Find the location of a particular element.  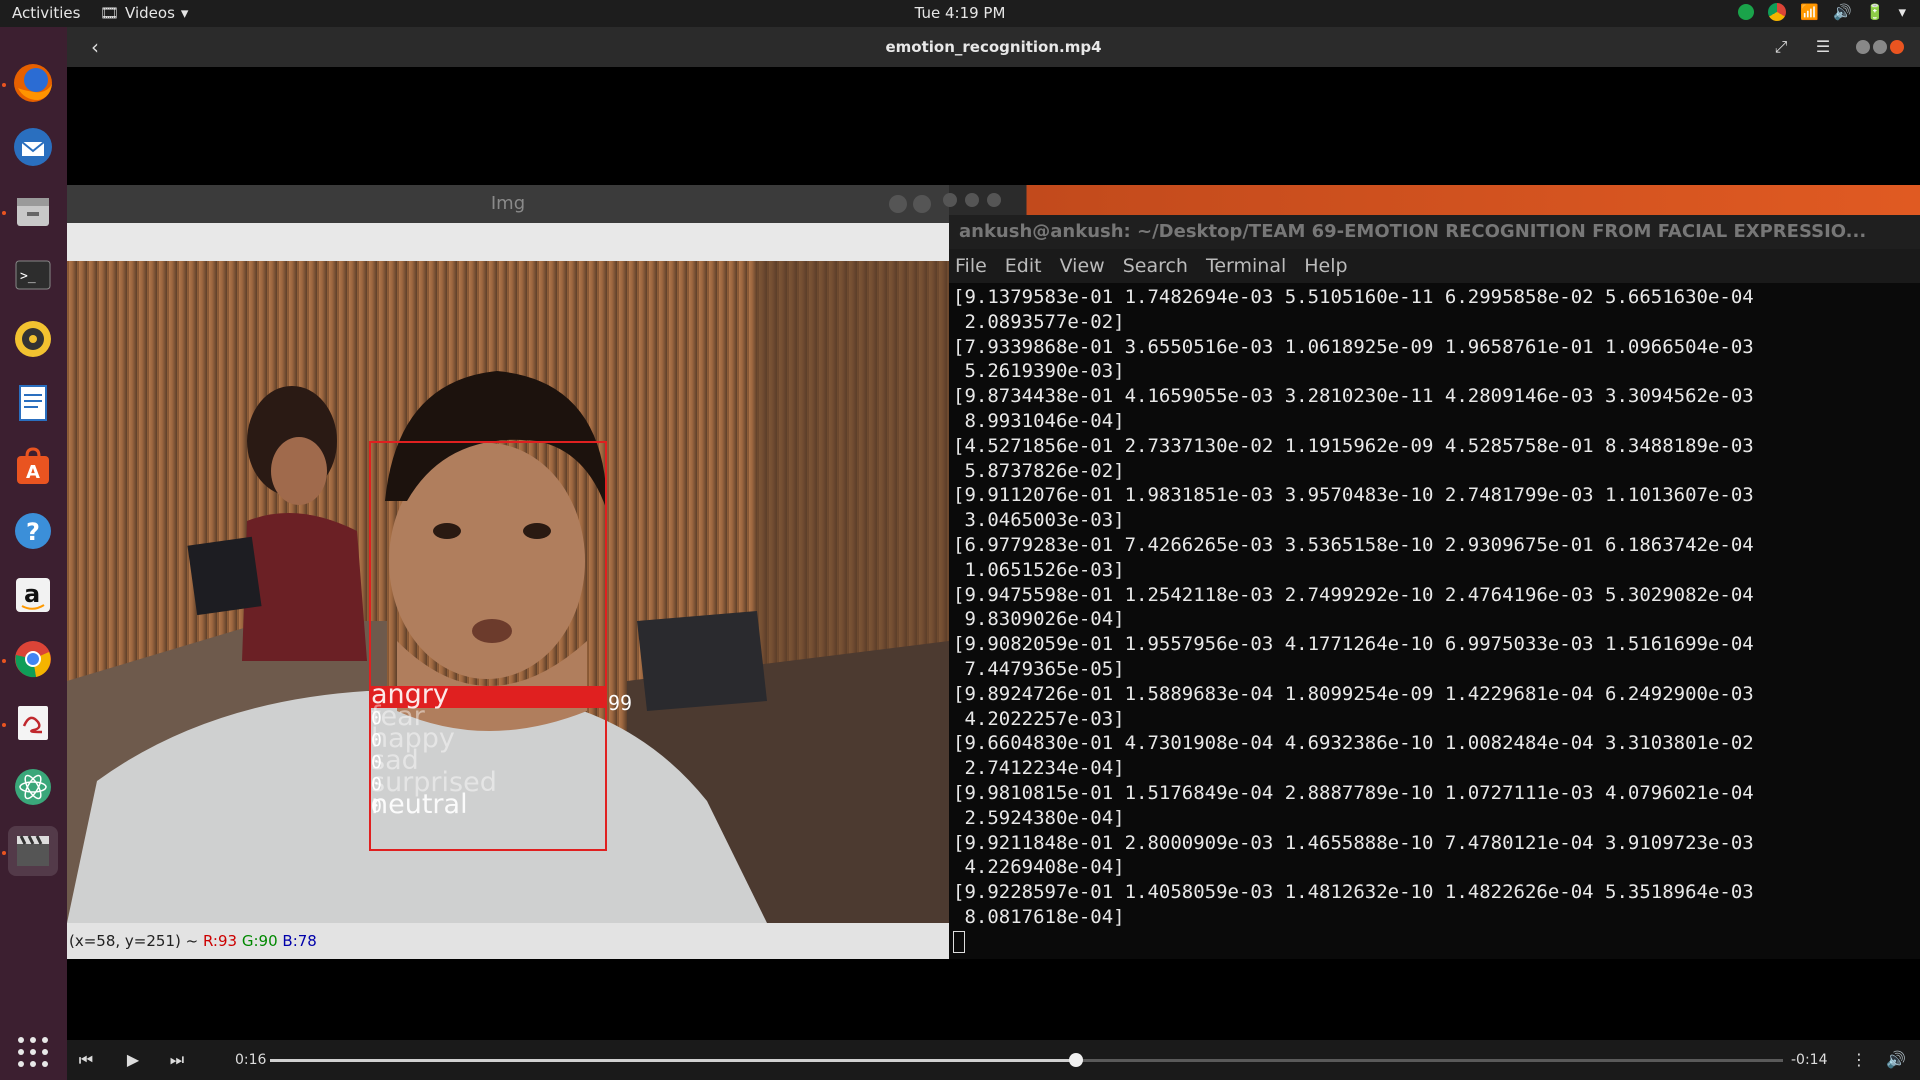

software-center-icon: A is located at coordinates (33, 467).